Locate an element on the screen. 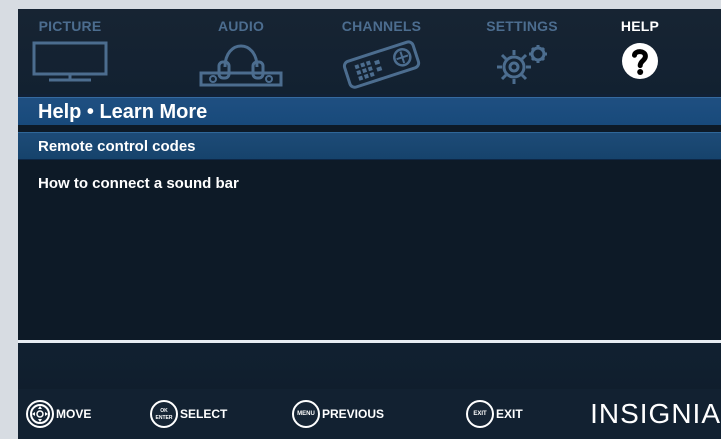 The height and width of the screenshot is (439, 721). ok-button-top-text: OK is located at coordinates (164, 410).